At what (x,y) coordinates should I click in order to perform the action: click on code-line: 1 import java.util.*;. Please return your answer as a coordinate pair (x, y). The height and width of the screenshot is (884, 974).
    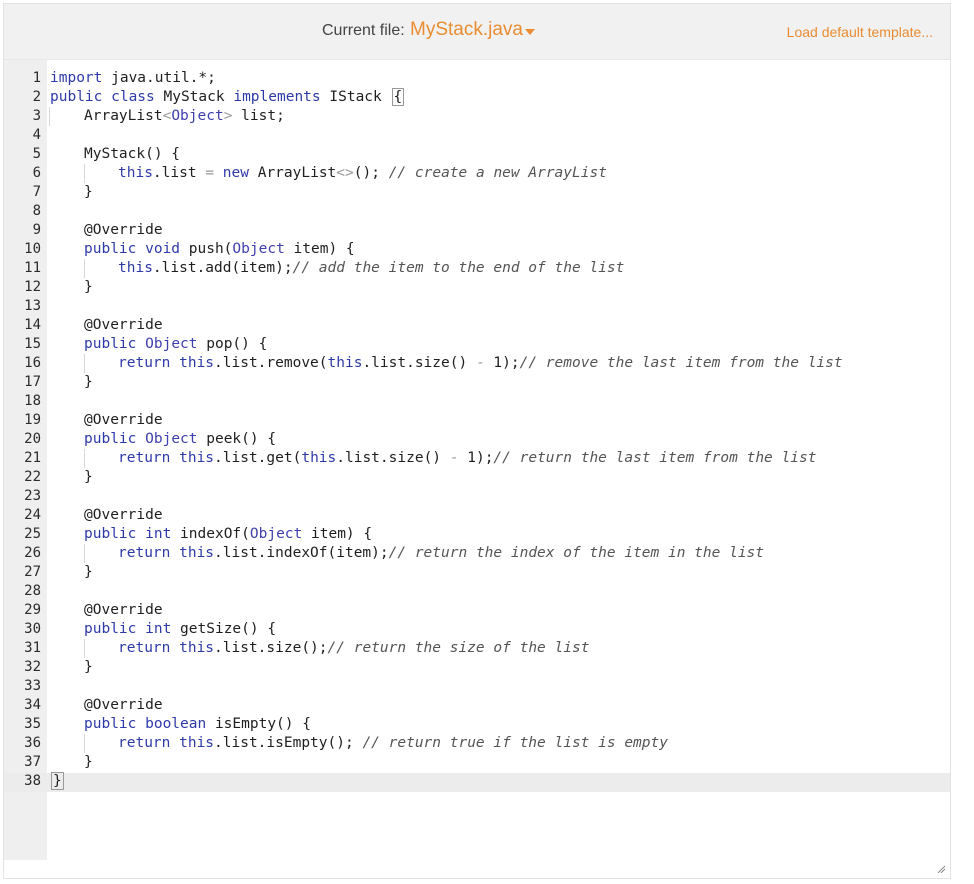
    Looking at the image, I should click on (477, 78).